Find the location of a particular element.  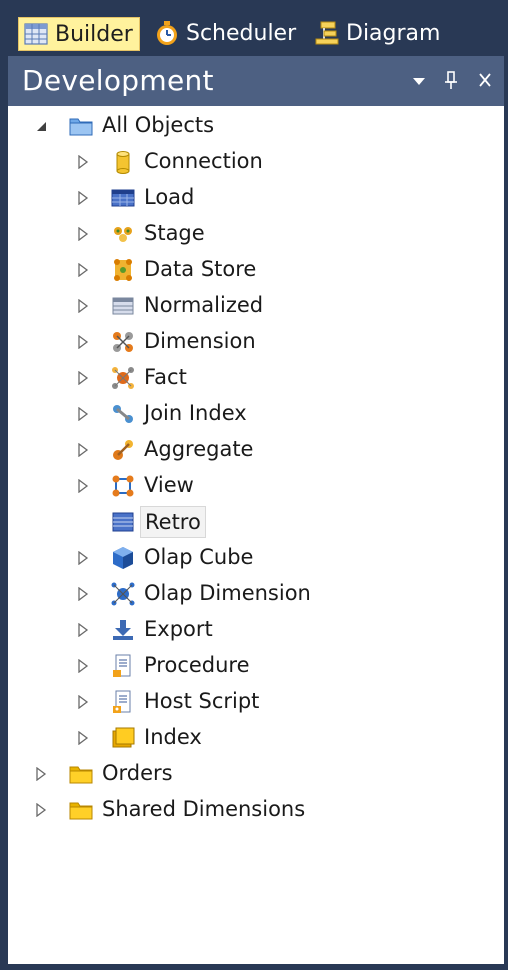

dimension-icon is located at coordinates (123, 342).